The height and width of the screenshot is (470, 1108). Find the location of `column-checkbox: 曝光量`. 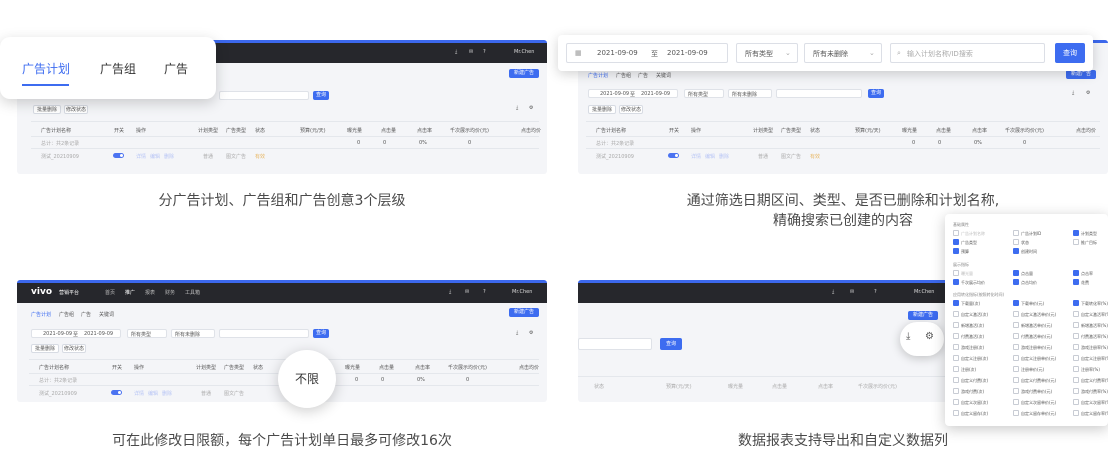

column-checkbox: 曝光量 is located at coordinates (963, 273).